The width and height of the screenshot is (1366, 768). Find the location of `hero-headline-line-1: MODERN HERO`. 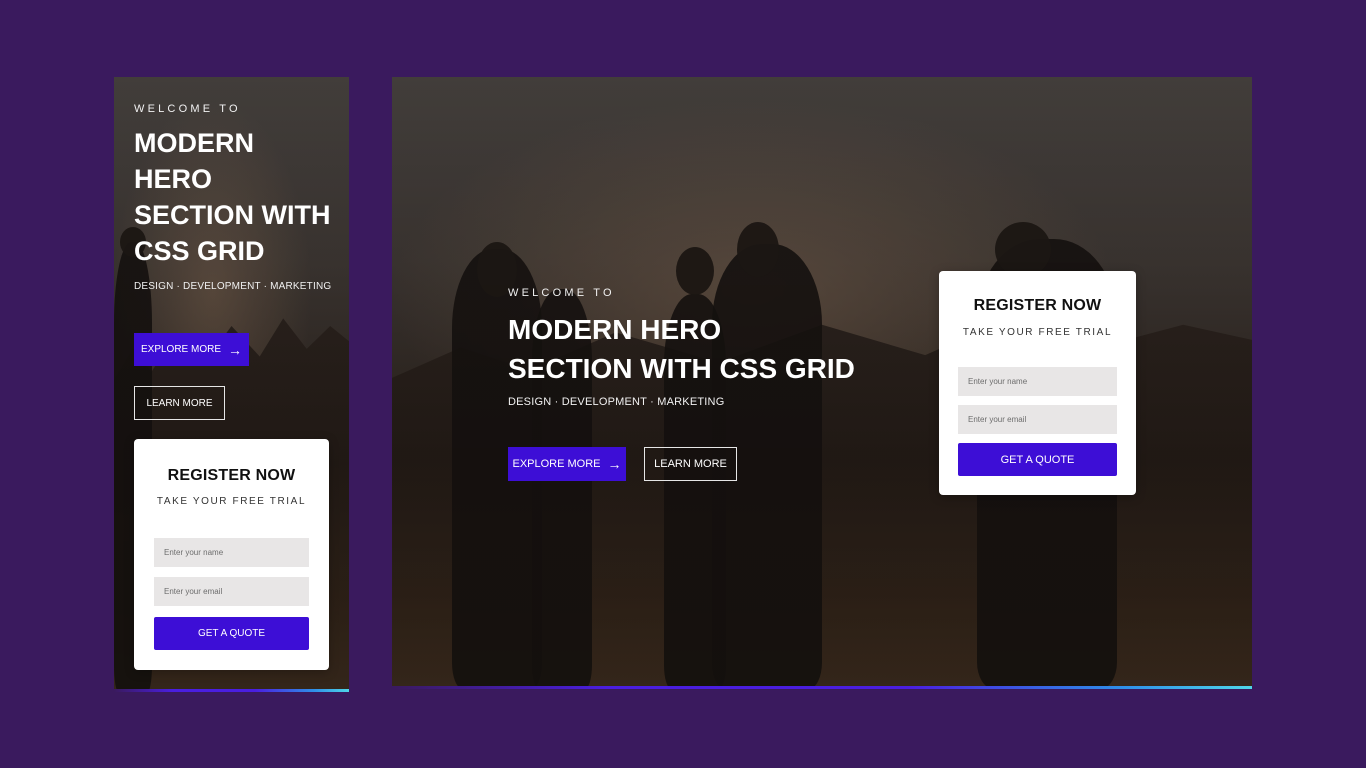

hero-headline-line-1: MODERN HERO is located at coordinates (615, 329).